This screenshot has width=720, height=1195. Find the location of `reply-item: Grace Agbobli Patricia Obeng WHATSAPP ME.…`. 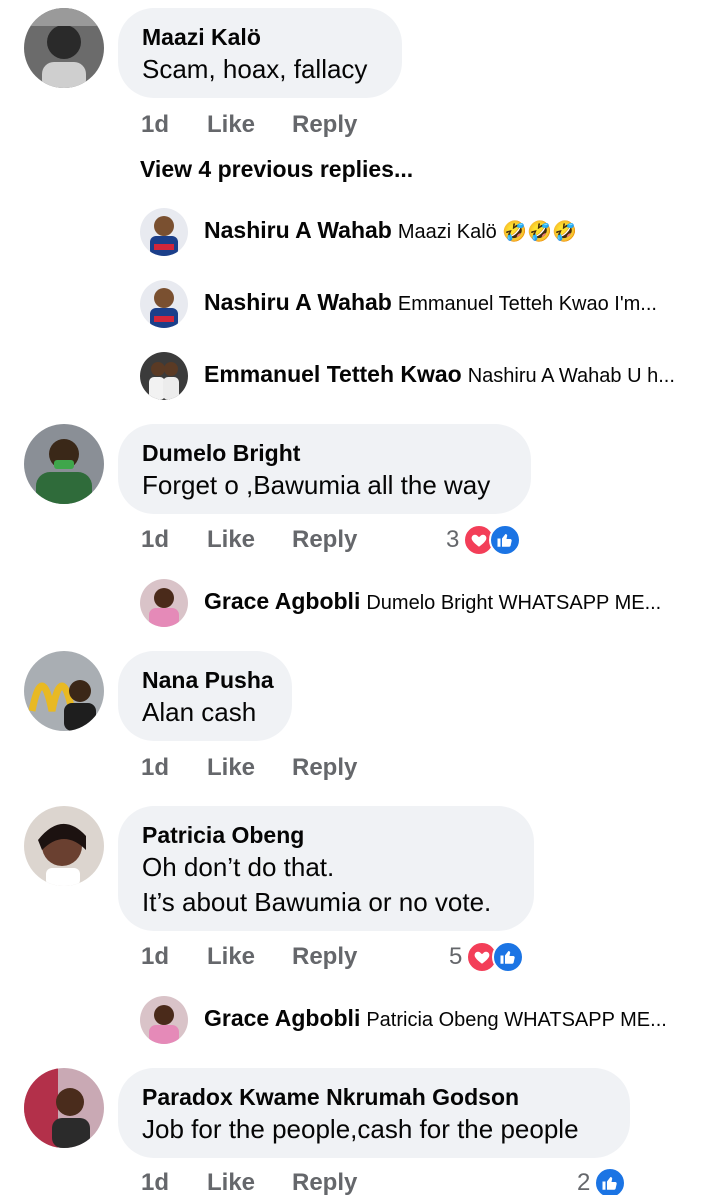

reply-item: Grace Agbobli Patricia Obeng WHATSAPP ME.… is located at coordinates (420, 1021).